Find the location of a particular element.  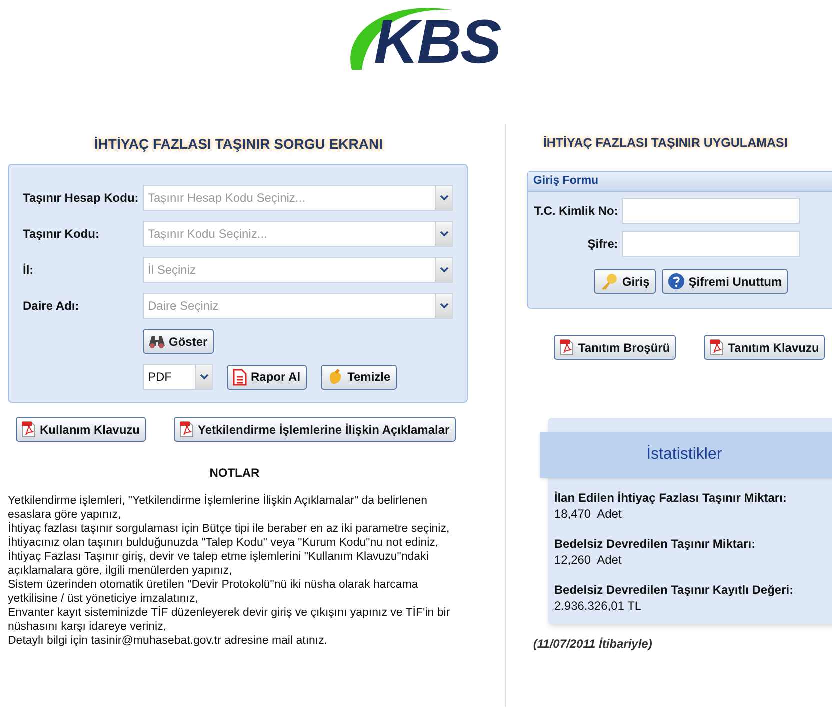

help-icon is located at coordinates (676, 281).